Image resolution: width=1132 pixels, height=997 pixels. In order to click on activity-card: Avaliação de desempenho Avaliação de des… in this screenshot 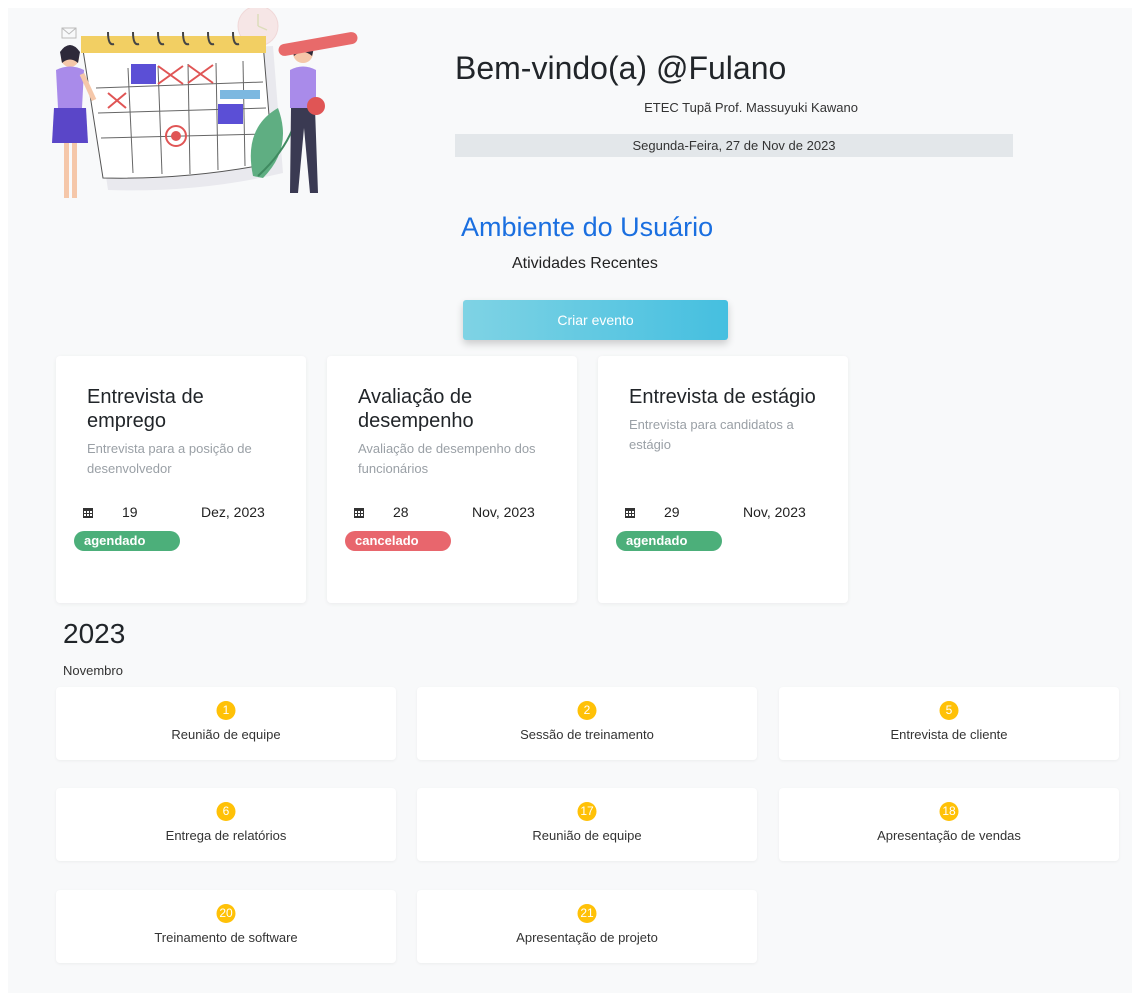, I will do `click(452, 479)`.